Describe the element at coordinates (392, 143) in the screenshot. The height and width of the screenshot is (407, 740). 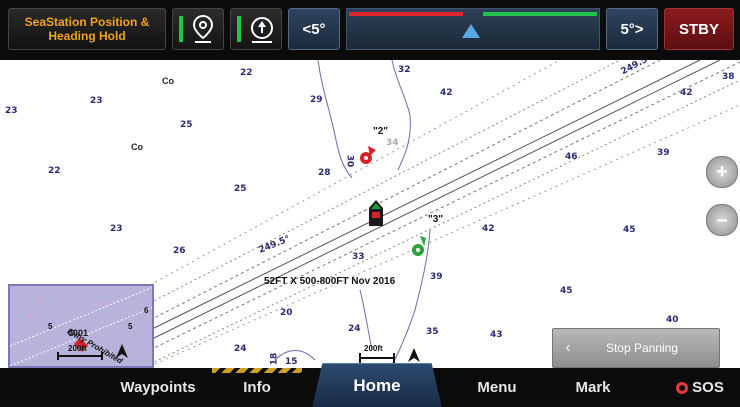
I see `depth-sounding: 34` at that location.